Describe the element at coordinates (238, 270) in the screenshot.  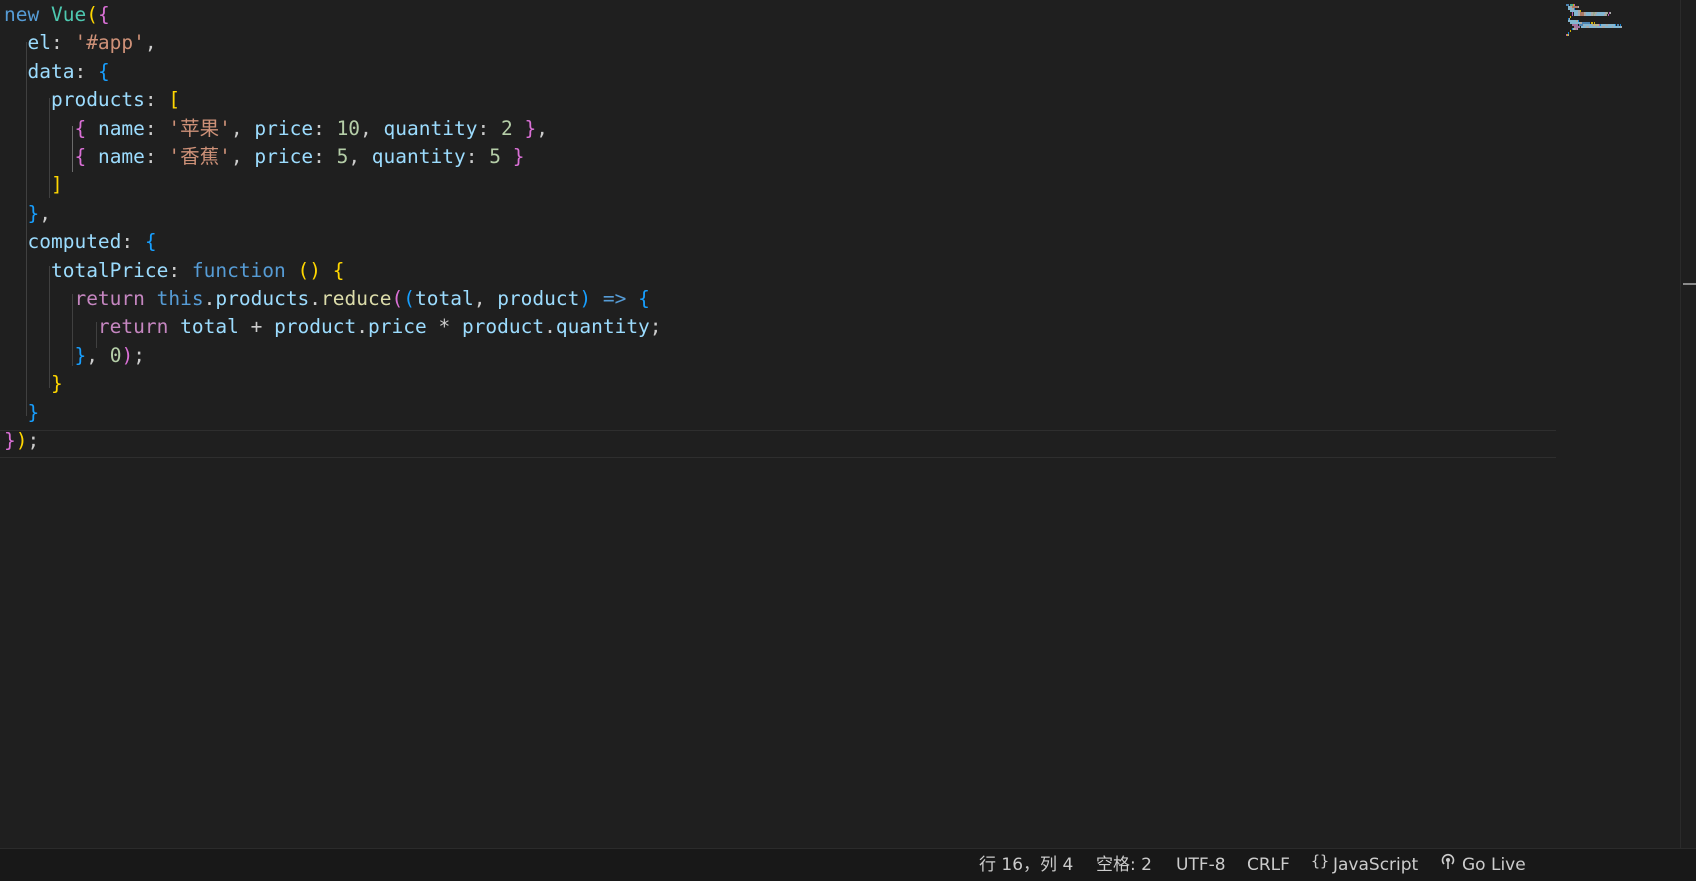
I see `code-token: function` at that location.